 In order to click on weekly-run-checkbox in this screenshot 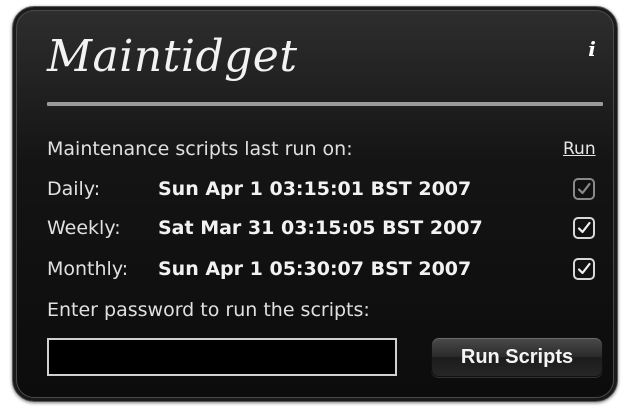, I will do `click(584, 228)`.